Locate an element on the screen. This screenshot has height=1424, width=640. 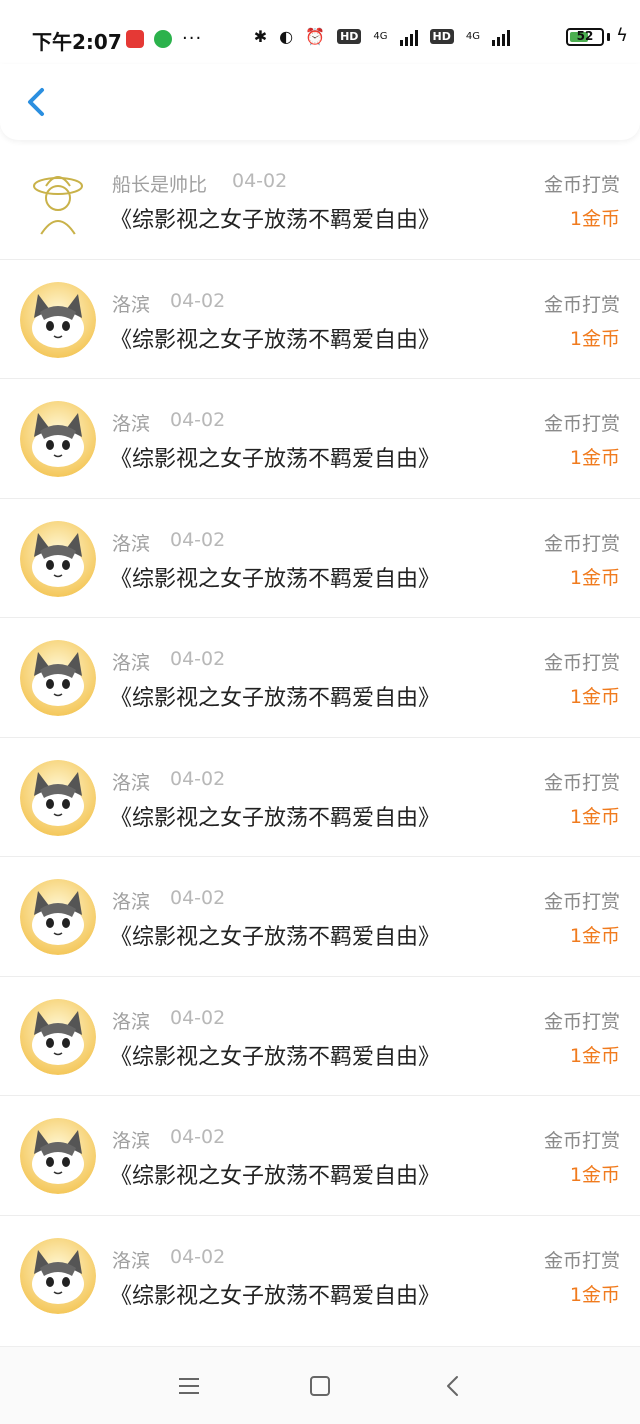
wechat-icon is located at coordinates (163, 38).